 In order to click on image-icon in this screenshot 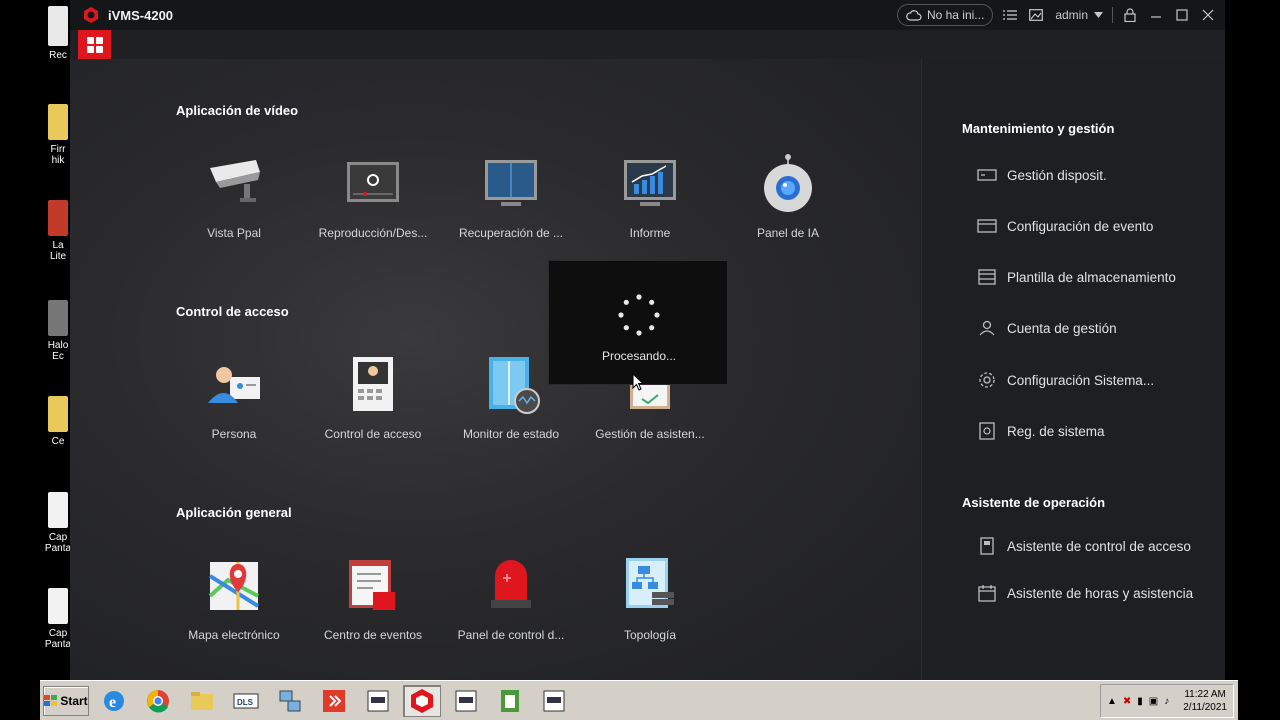, I will do `click(1036, 15)`.